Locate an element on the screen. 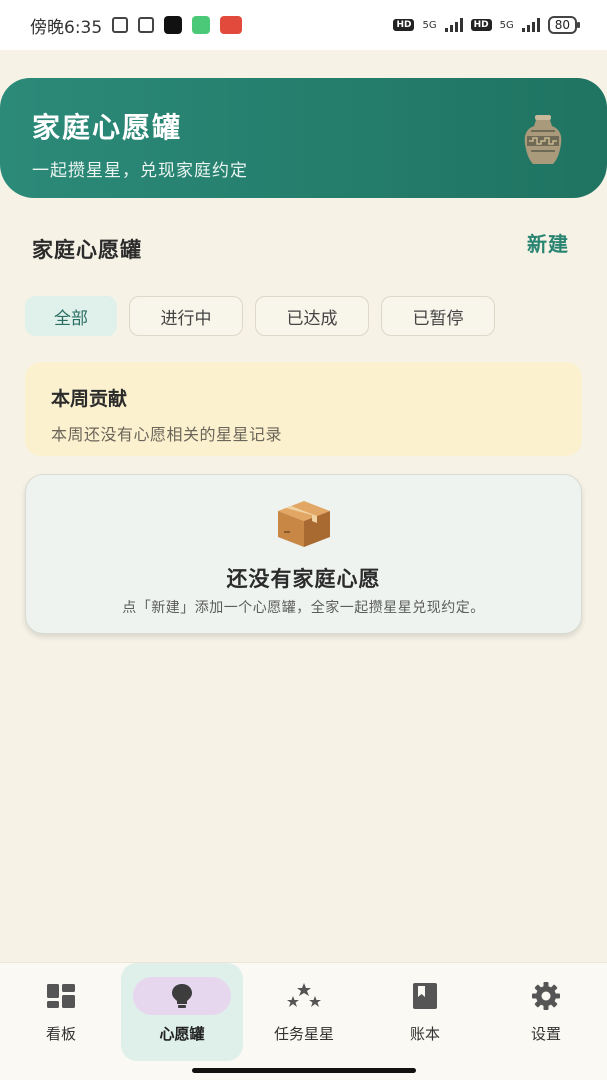 The image size is (607, 1080). home-indicator is located at coordinates (304, 1070).